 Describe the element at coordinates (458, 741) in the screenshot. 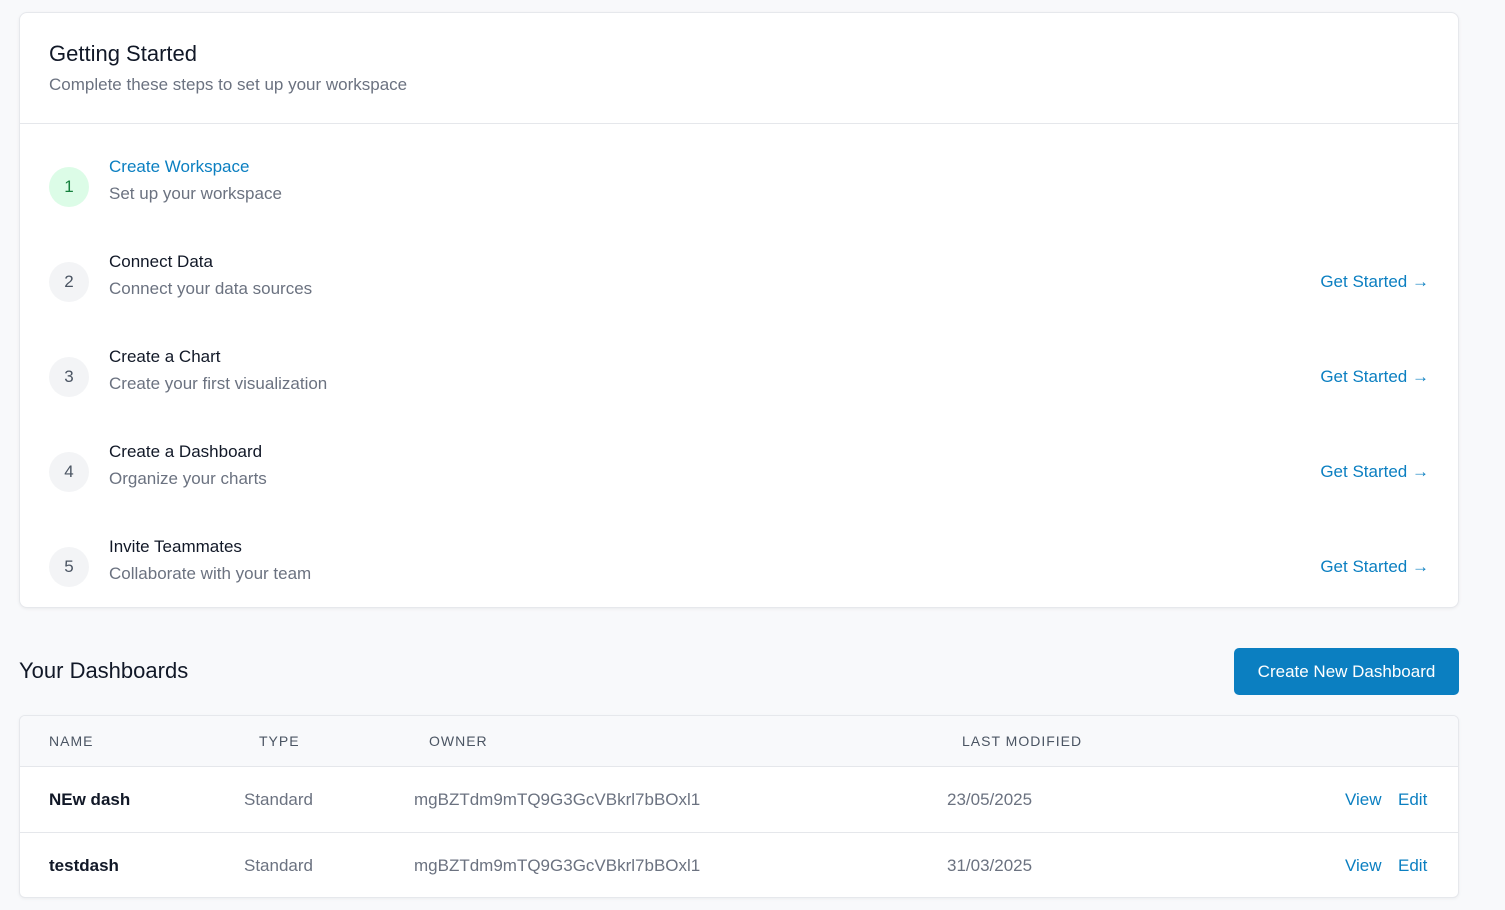

I see `column-header-owner: OWNER` at that location.